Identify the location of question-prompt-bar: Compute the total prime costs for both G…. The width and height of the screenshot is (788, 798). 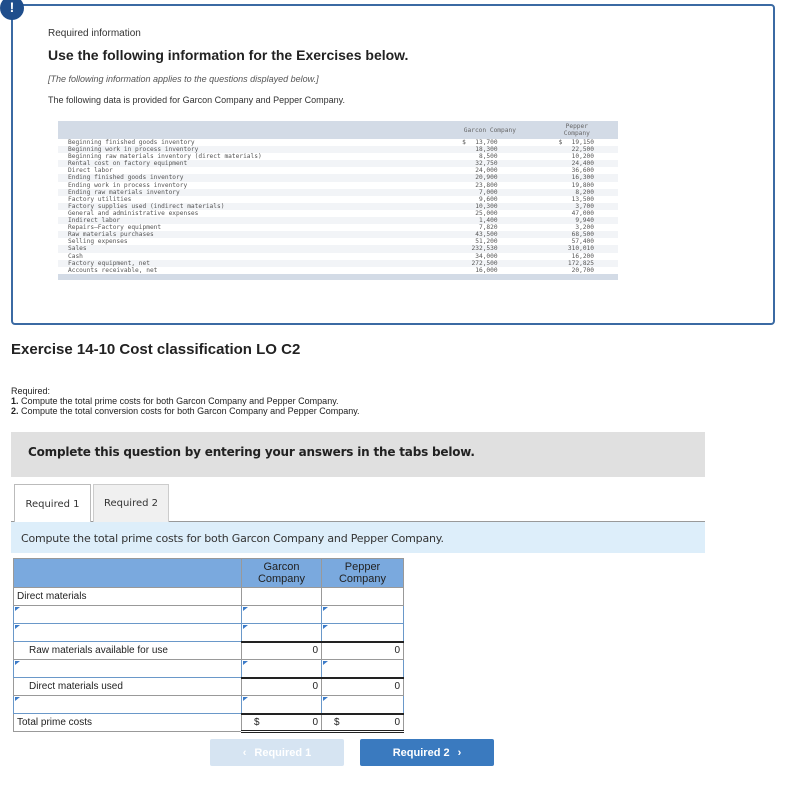
(358, 537).